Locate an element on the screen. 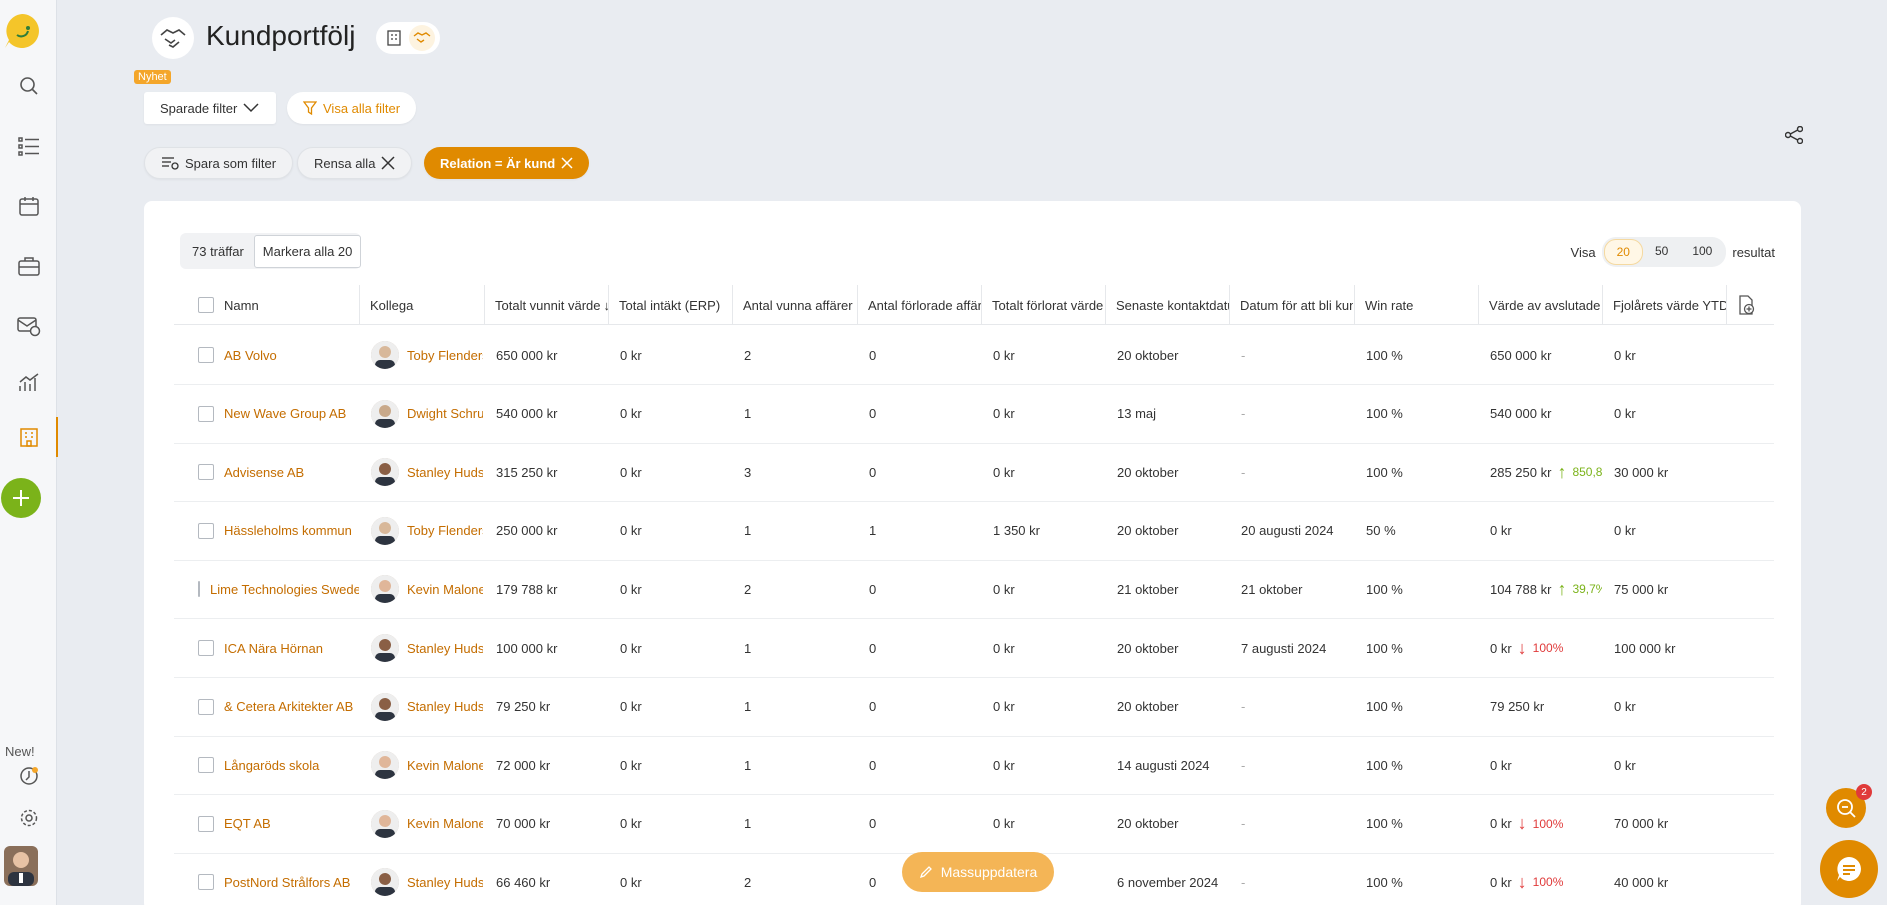 Image resolution: width=1887 pixels, height=905 pixels. chart-icon is located at coordinates (28, 382).